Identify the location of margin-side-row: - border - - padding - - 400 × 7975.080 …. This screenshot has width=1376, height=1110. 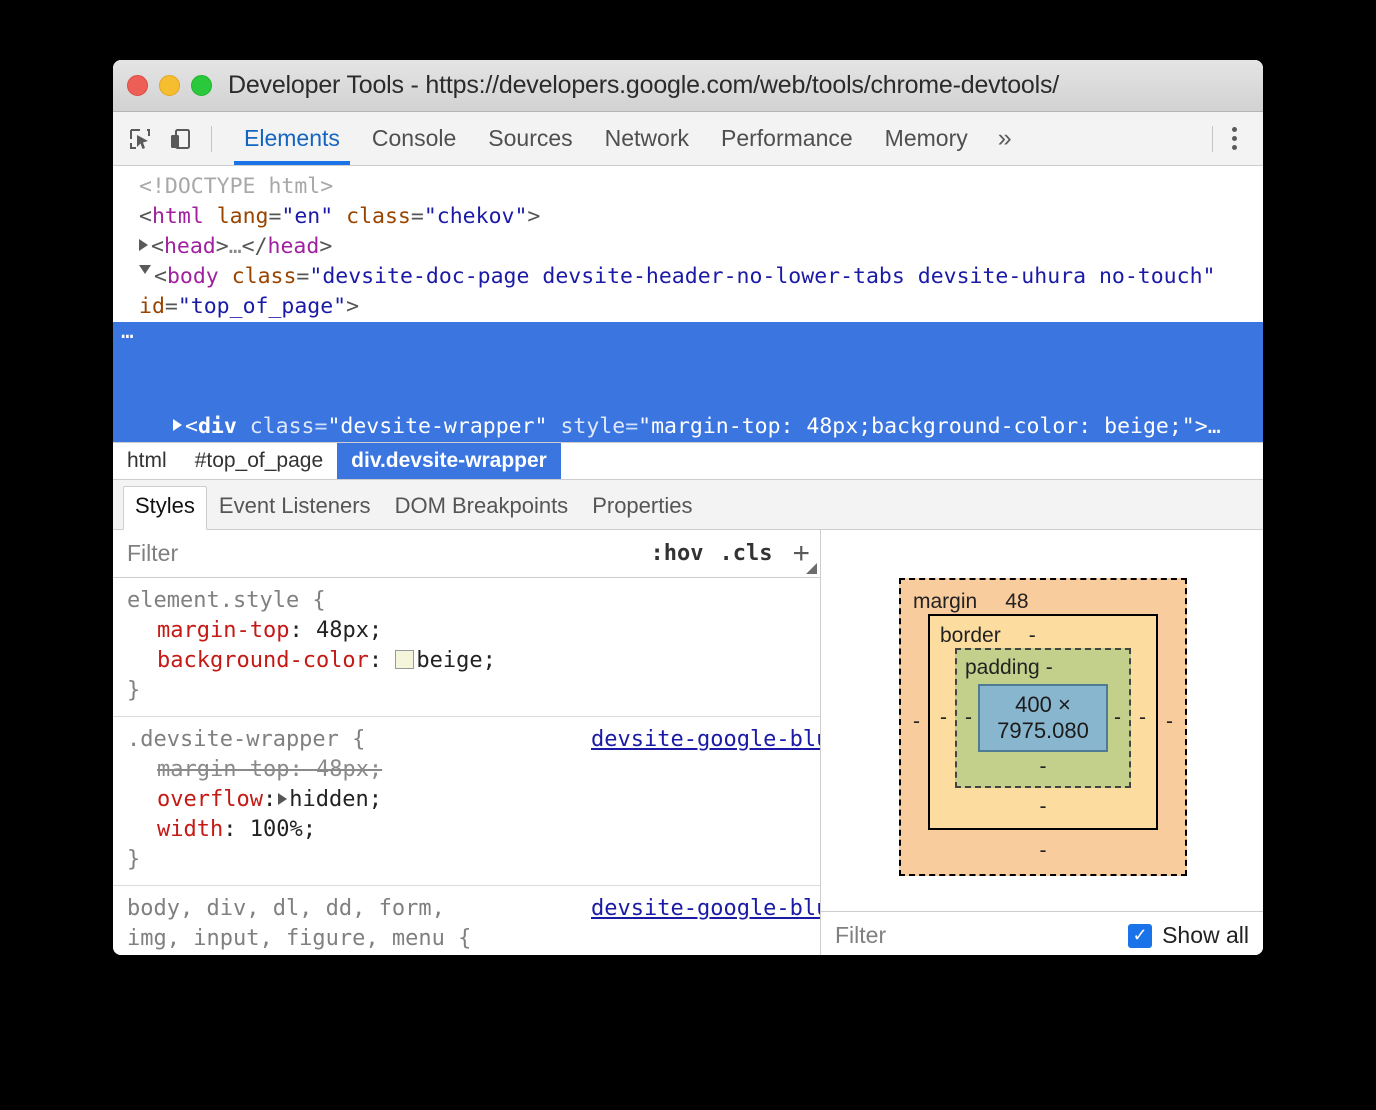
(1043, 722).